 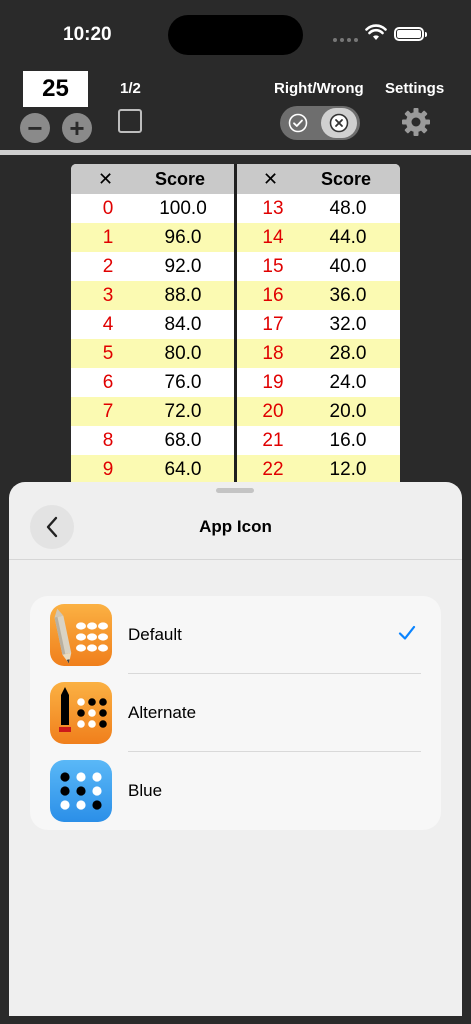 I want to click on score-value: 36.0, so click(x=348, y=295).